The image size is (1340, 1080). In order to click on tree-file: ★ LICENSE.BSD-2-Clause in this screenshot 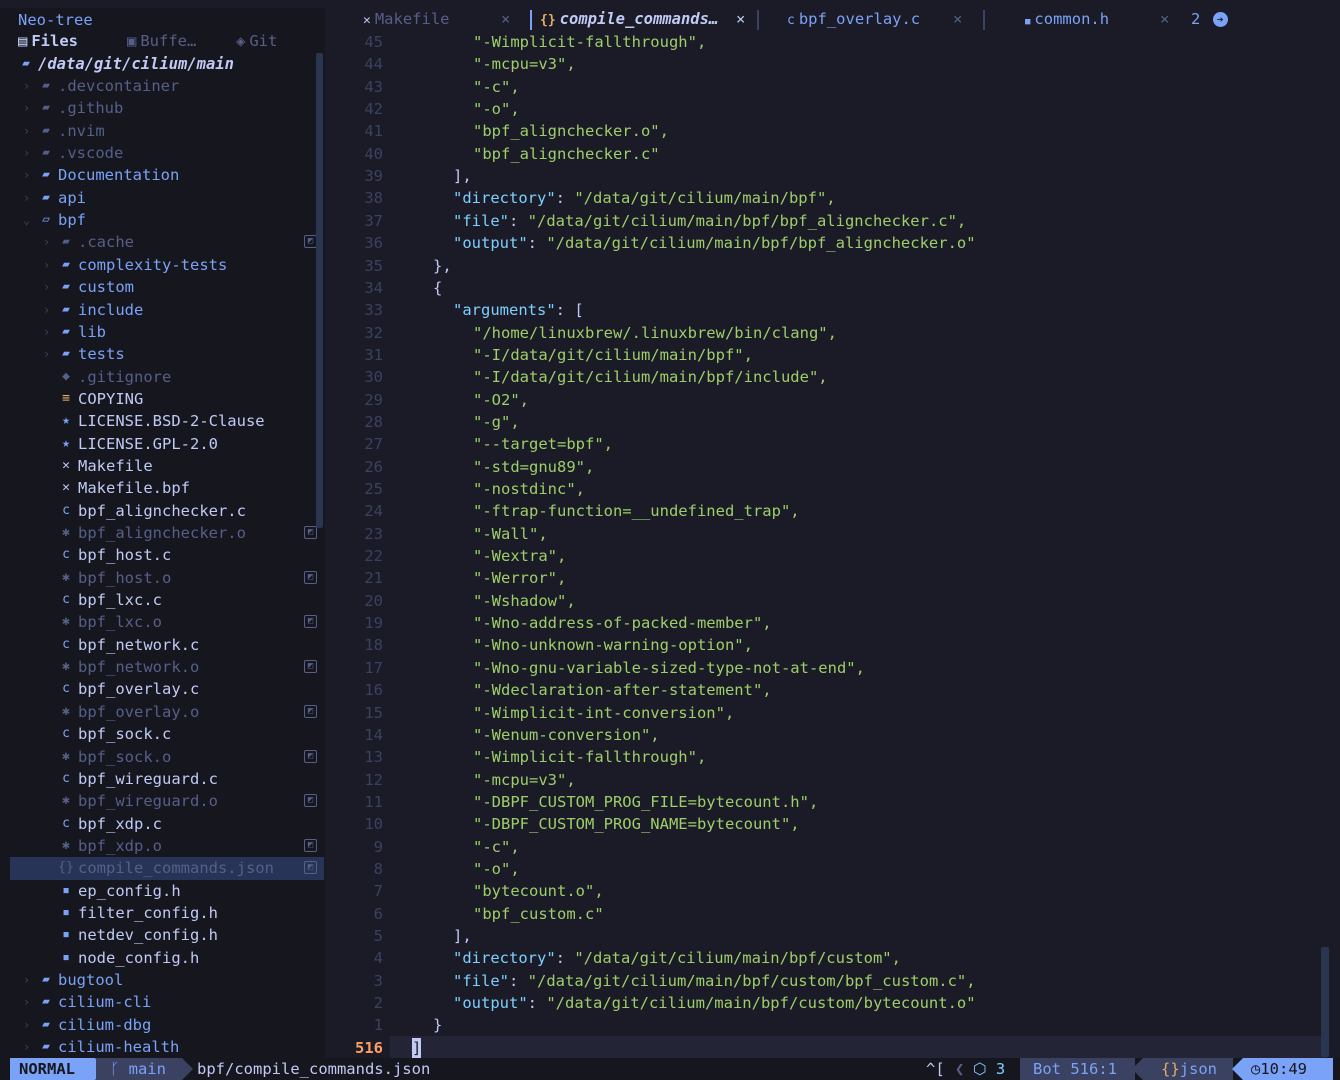, I will do `click(167, 421)`.